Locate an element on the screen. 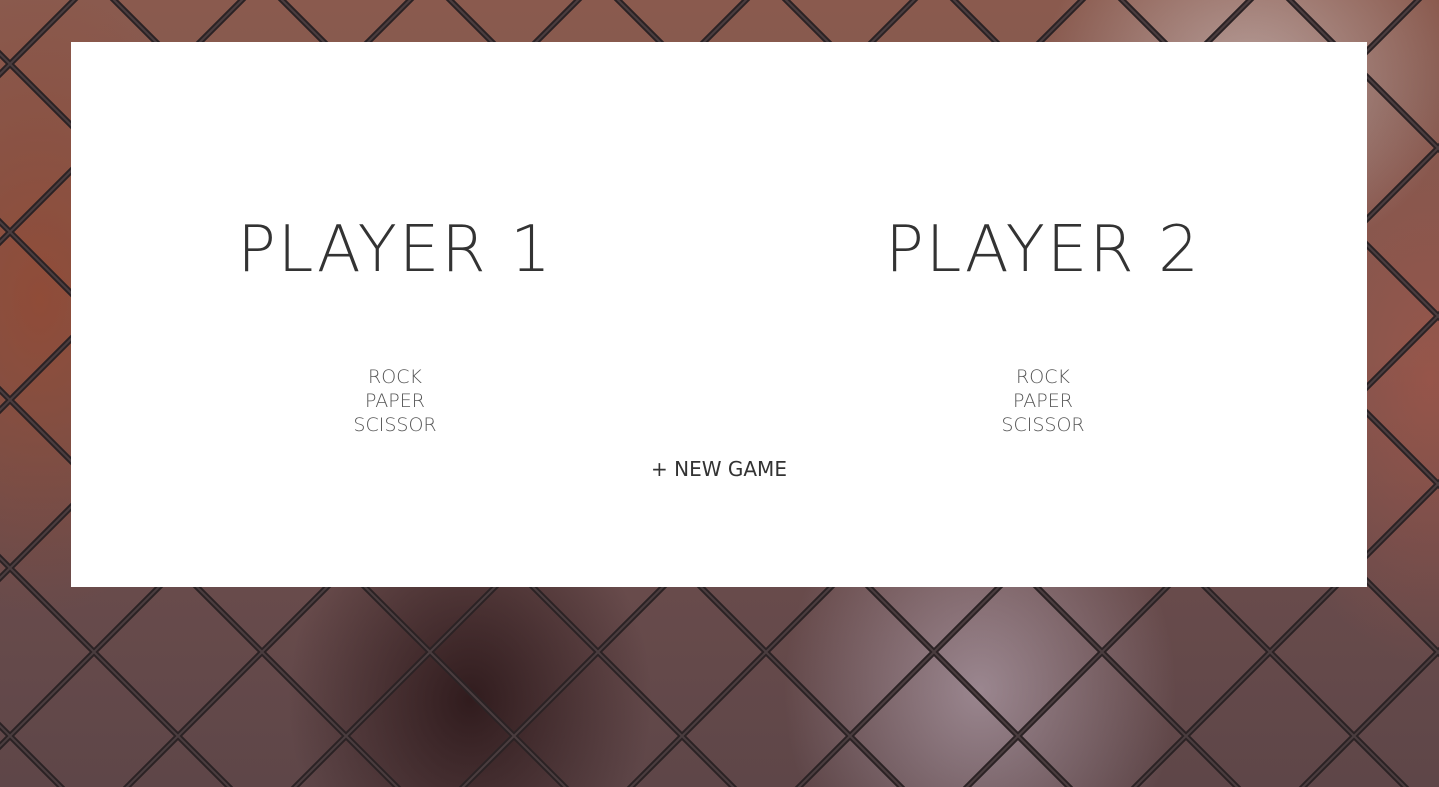 This screenshot has width=1439, height=787. player-2-title: PLAYER 2 is located at coordinates (1043, 250).